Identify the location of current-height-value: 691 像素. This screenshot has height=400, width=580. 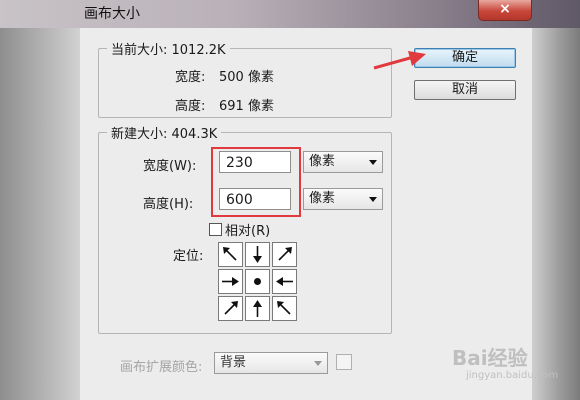
(246, 106).